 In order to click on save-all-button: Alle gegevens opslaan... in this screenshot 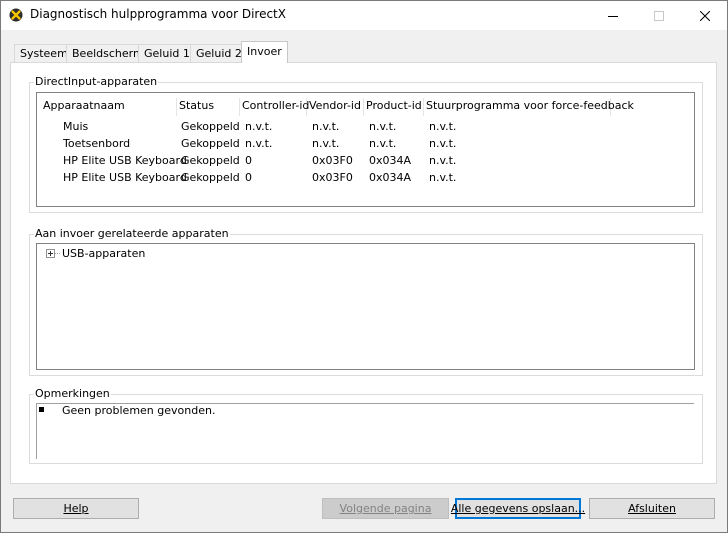, I will do `click(518, 508)`.